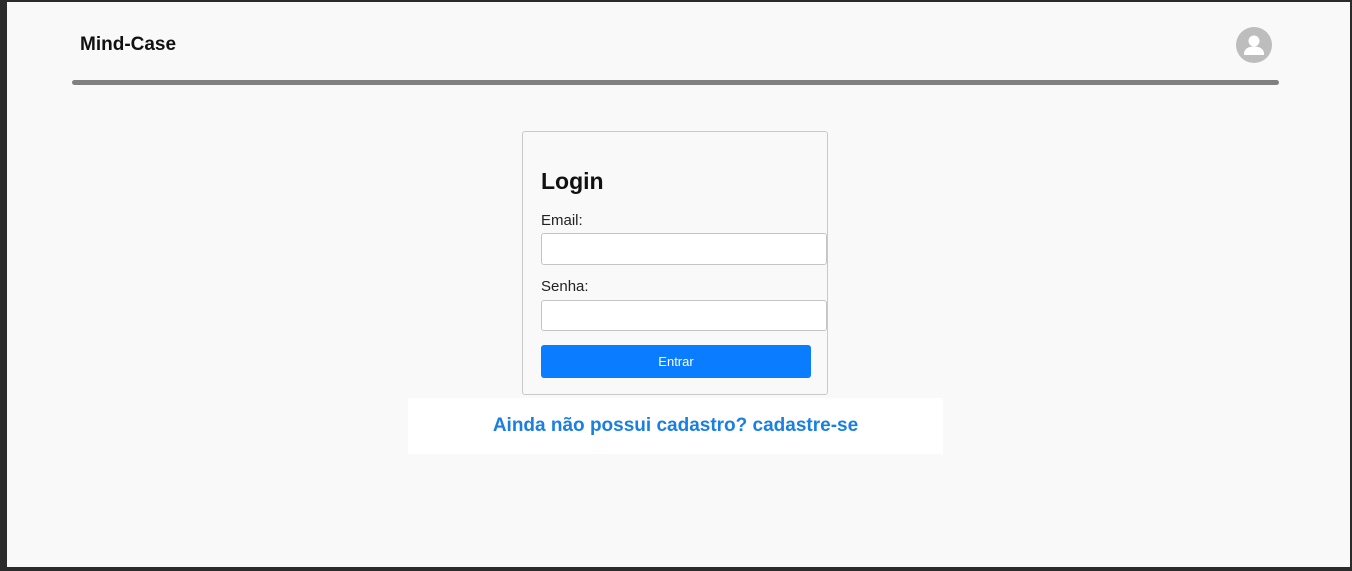 This screenshot has height=571, width=1352. Describe the element at coordinates (562, 220) in the screenshot. I see `email-label: Email:` at that location.